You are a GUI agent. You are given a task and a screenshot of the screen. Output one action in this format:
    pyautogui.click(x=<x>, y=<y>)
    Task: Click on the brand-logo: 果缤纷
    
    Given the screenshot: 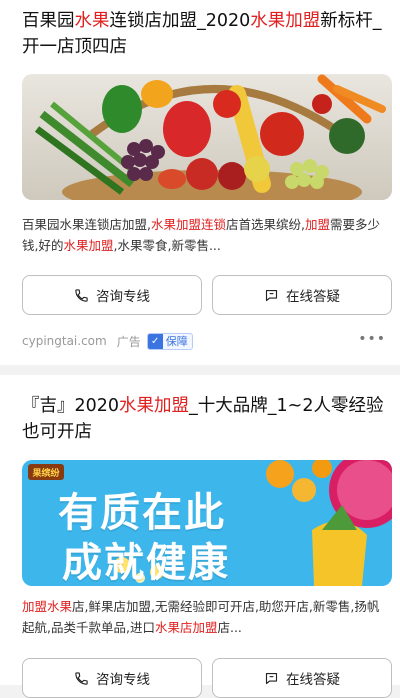 What is the action you would take?
    pyautogui.click(x=46, y=472)
    